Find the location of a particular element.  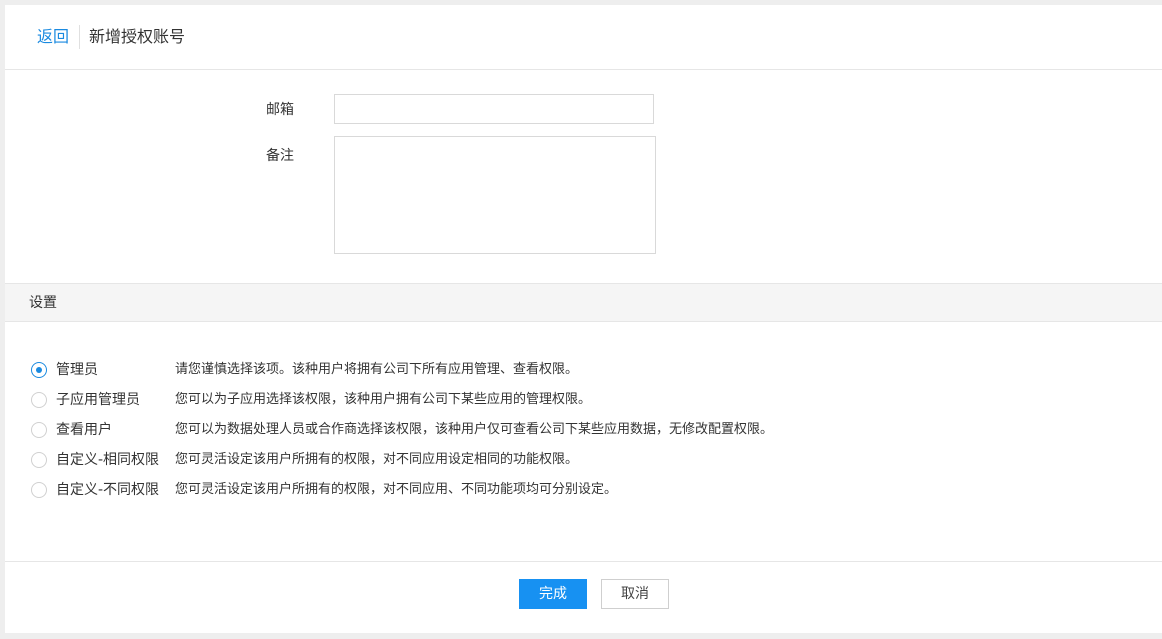

email-field is located at coordinates (494, 109).